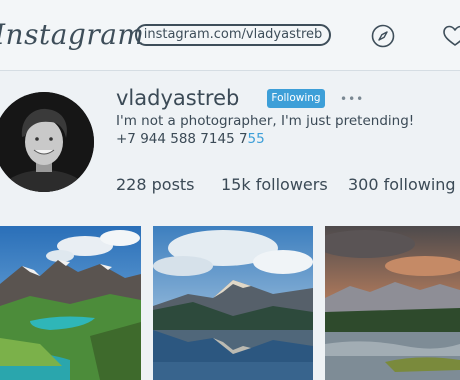 The height and width of the screenshot is (380, 460). Describe the element at coordinates (296, 98) in the screenshot. I see `following-button: Following` at that location.